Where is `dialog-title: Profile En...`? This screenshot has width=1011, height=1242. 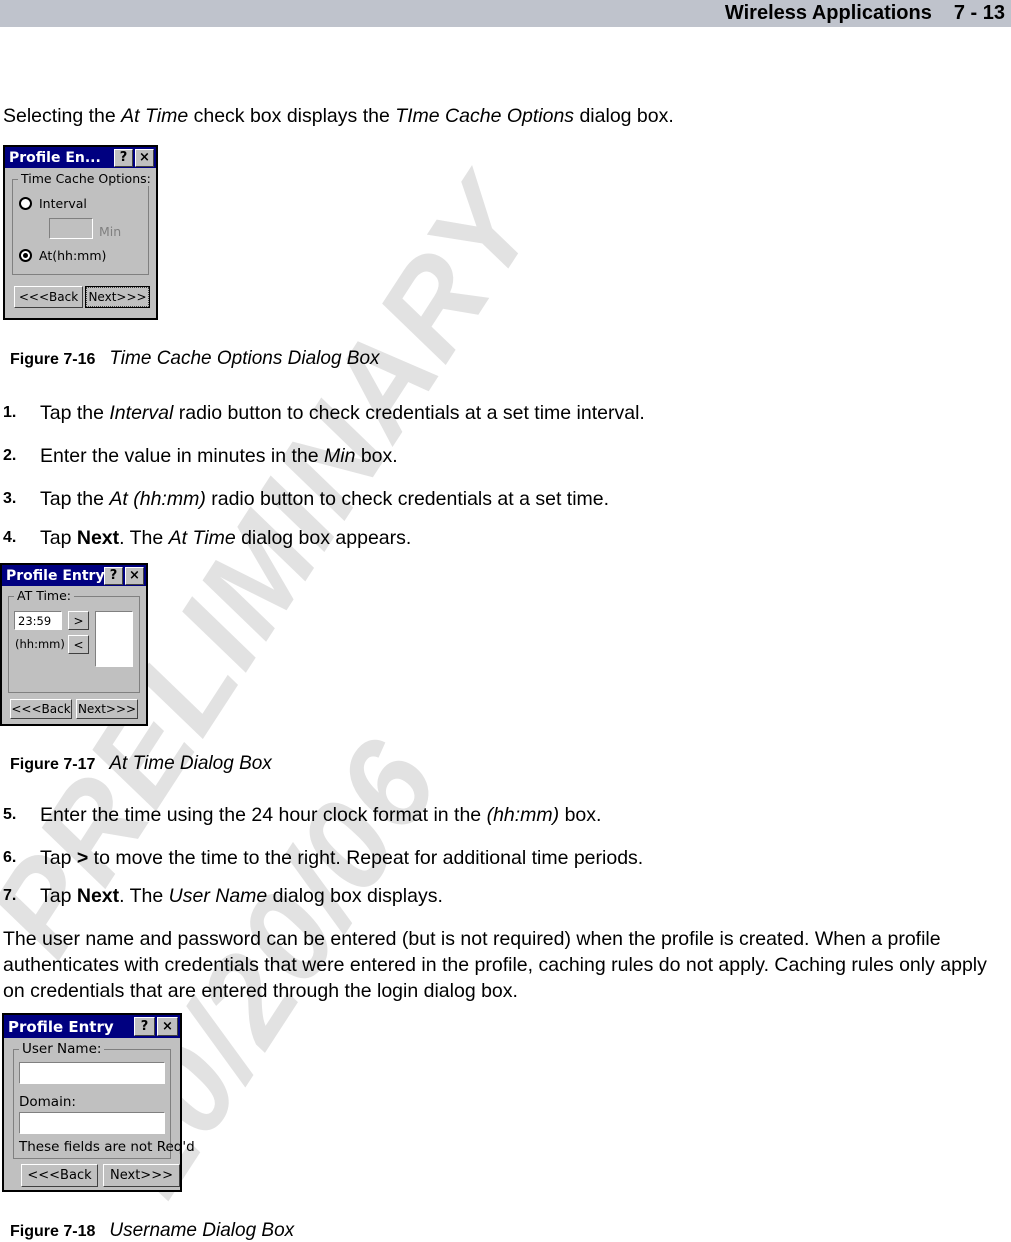
dialog-title: Profile En... is located at coordinates (55, 157).